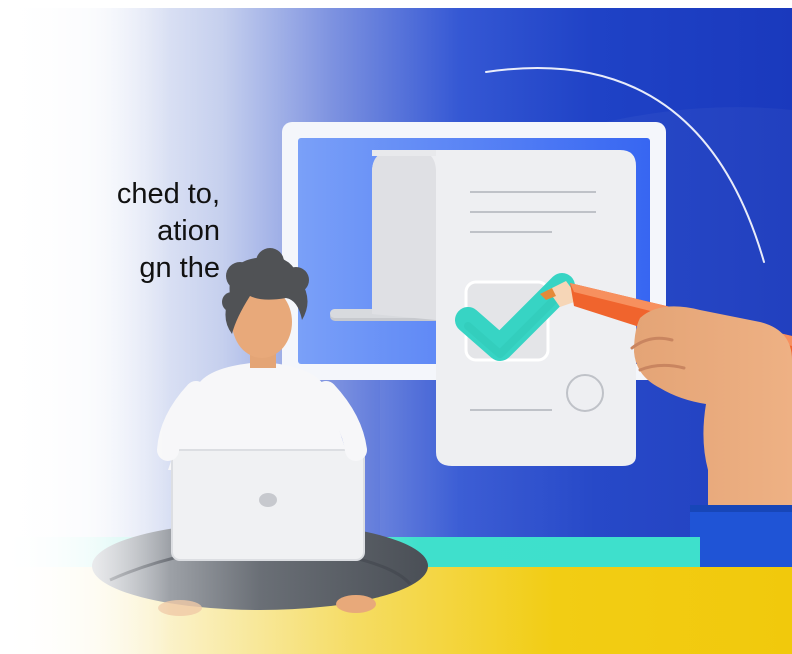 Image resolution: width=792 pixels, height=654 pixels. Describe the element at coordinates (179, 268) in the screenshot. I see `text-line-3: gn the` at that location.